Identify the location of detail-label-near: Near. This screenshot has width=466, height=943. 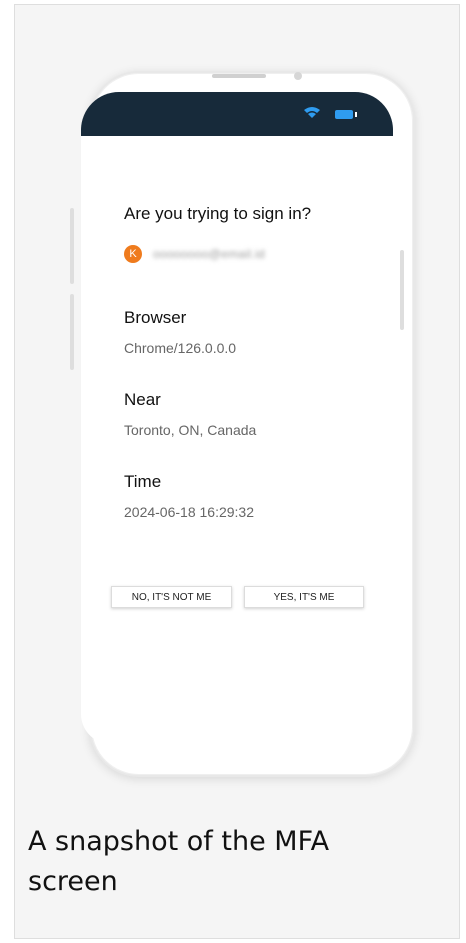
(142, 399).